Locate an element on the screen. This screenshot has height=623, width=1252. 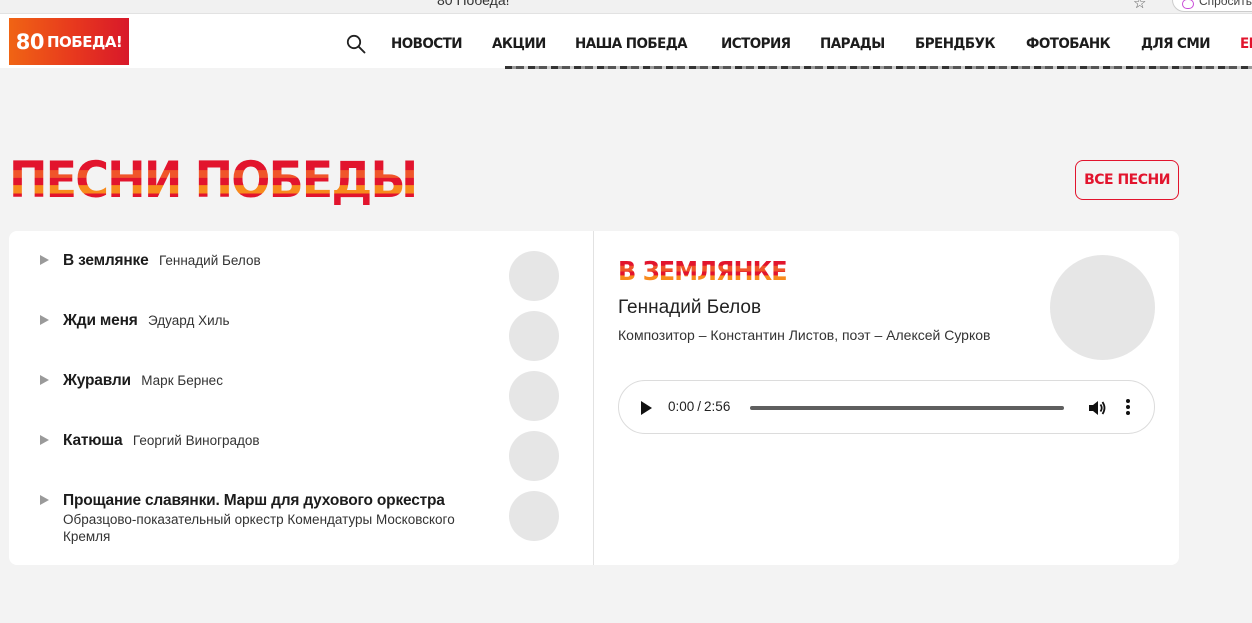
volume-icon is located at coordinates (1097, 408).